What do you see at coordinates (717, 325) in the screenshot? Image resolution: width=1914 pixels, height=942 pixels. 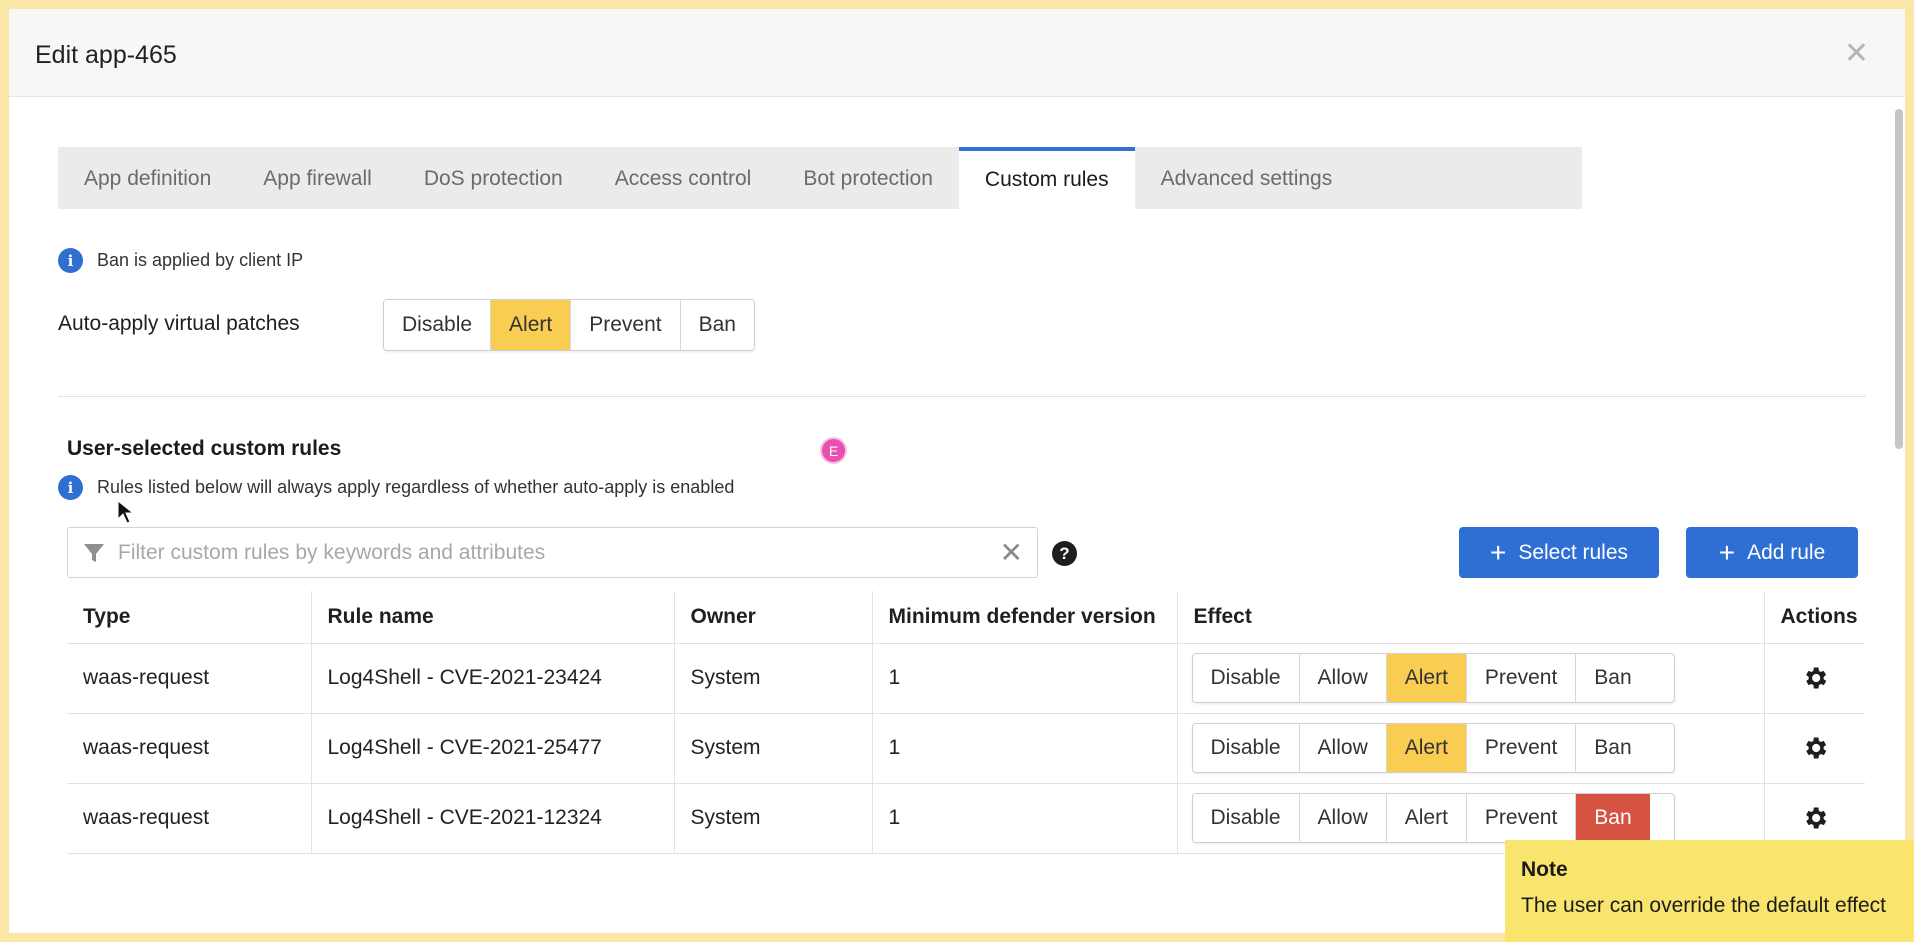 I see `auto-apply-ban: Ban` at bounding box center [717, 325].